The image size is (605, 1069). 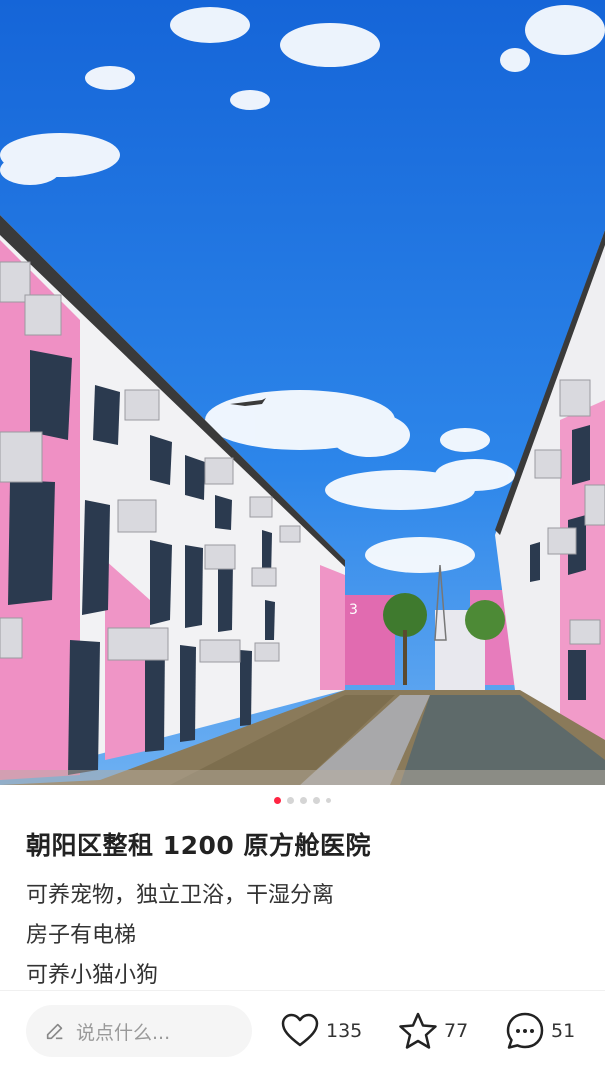 I want to click on carousel-indicator, so click(x=302, y=800).